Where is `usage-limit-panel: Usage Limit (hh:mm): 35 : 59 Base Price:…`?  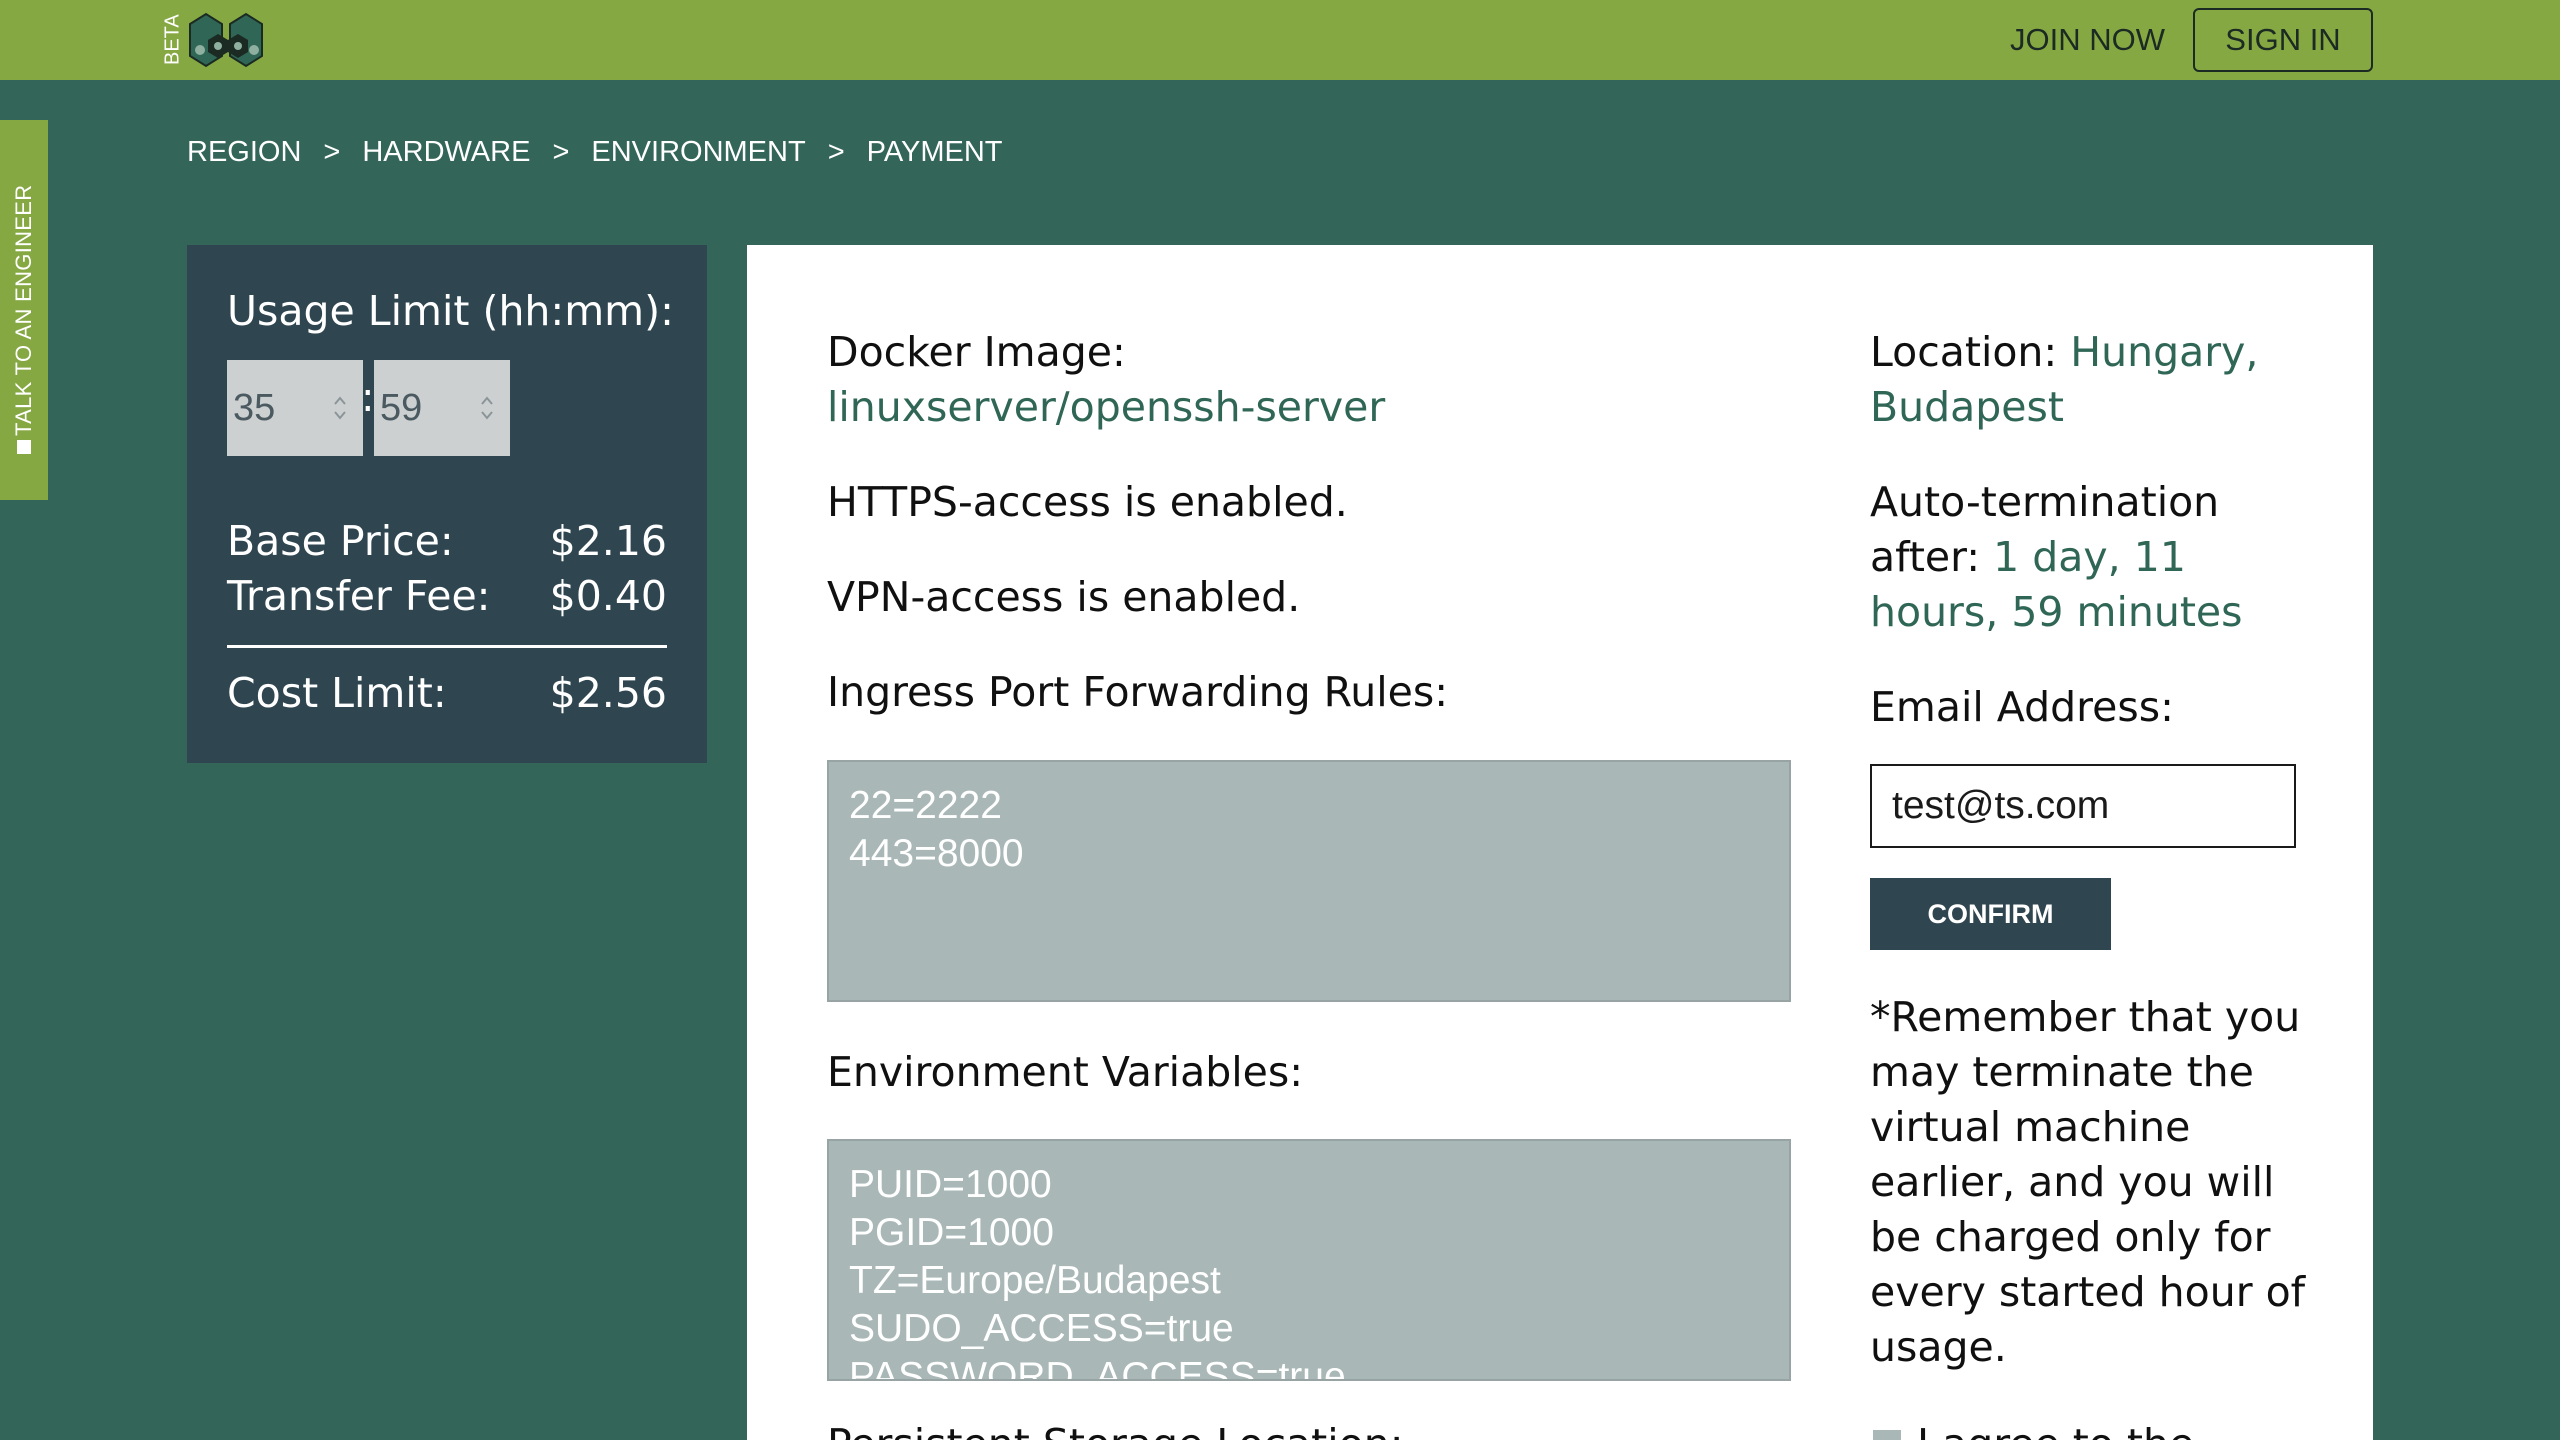
usage-limit-panel: Usage Limit (hh:mm): 35 : 59 Base Price:… is located at coordinates (447, 504).